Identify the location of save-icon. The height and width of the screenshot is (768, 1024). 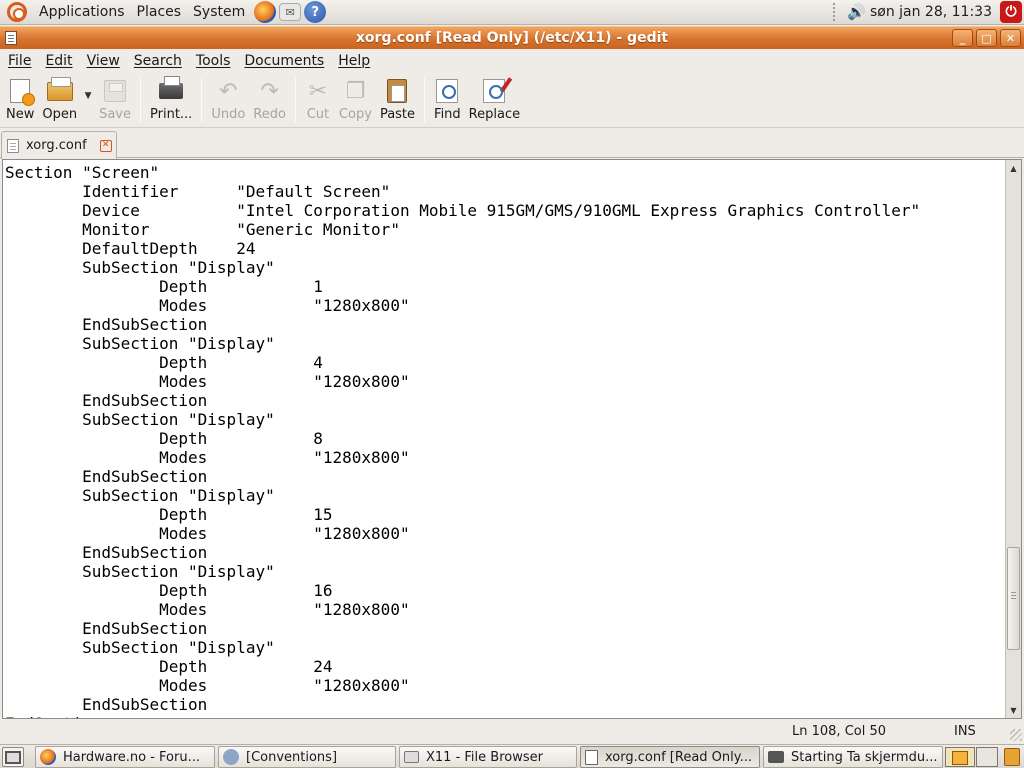
(115, 91).